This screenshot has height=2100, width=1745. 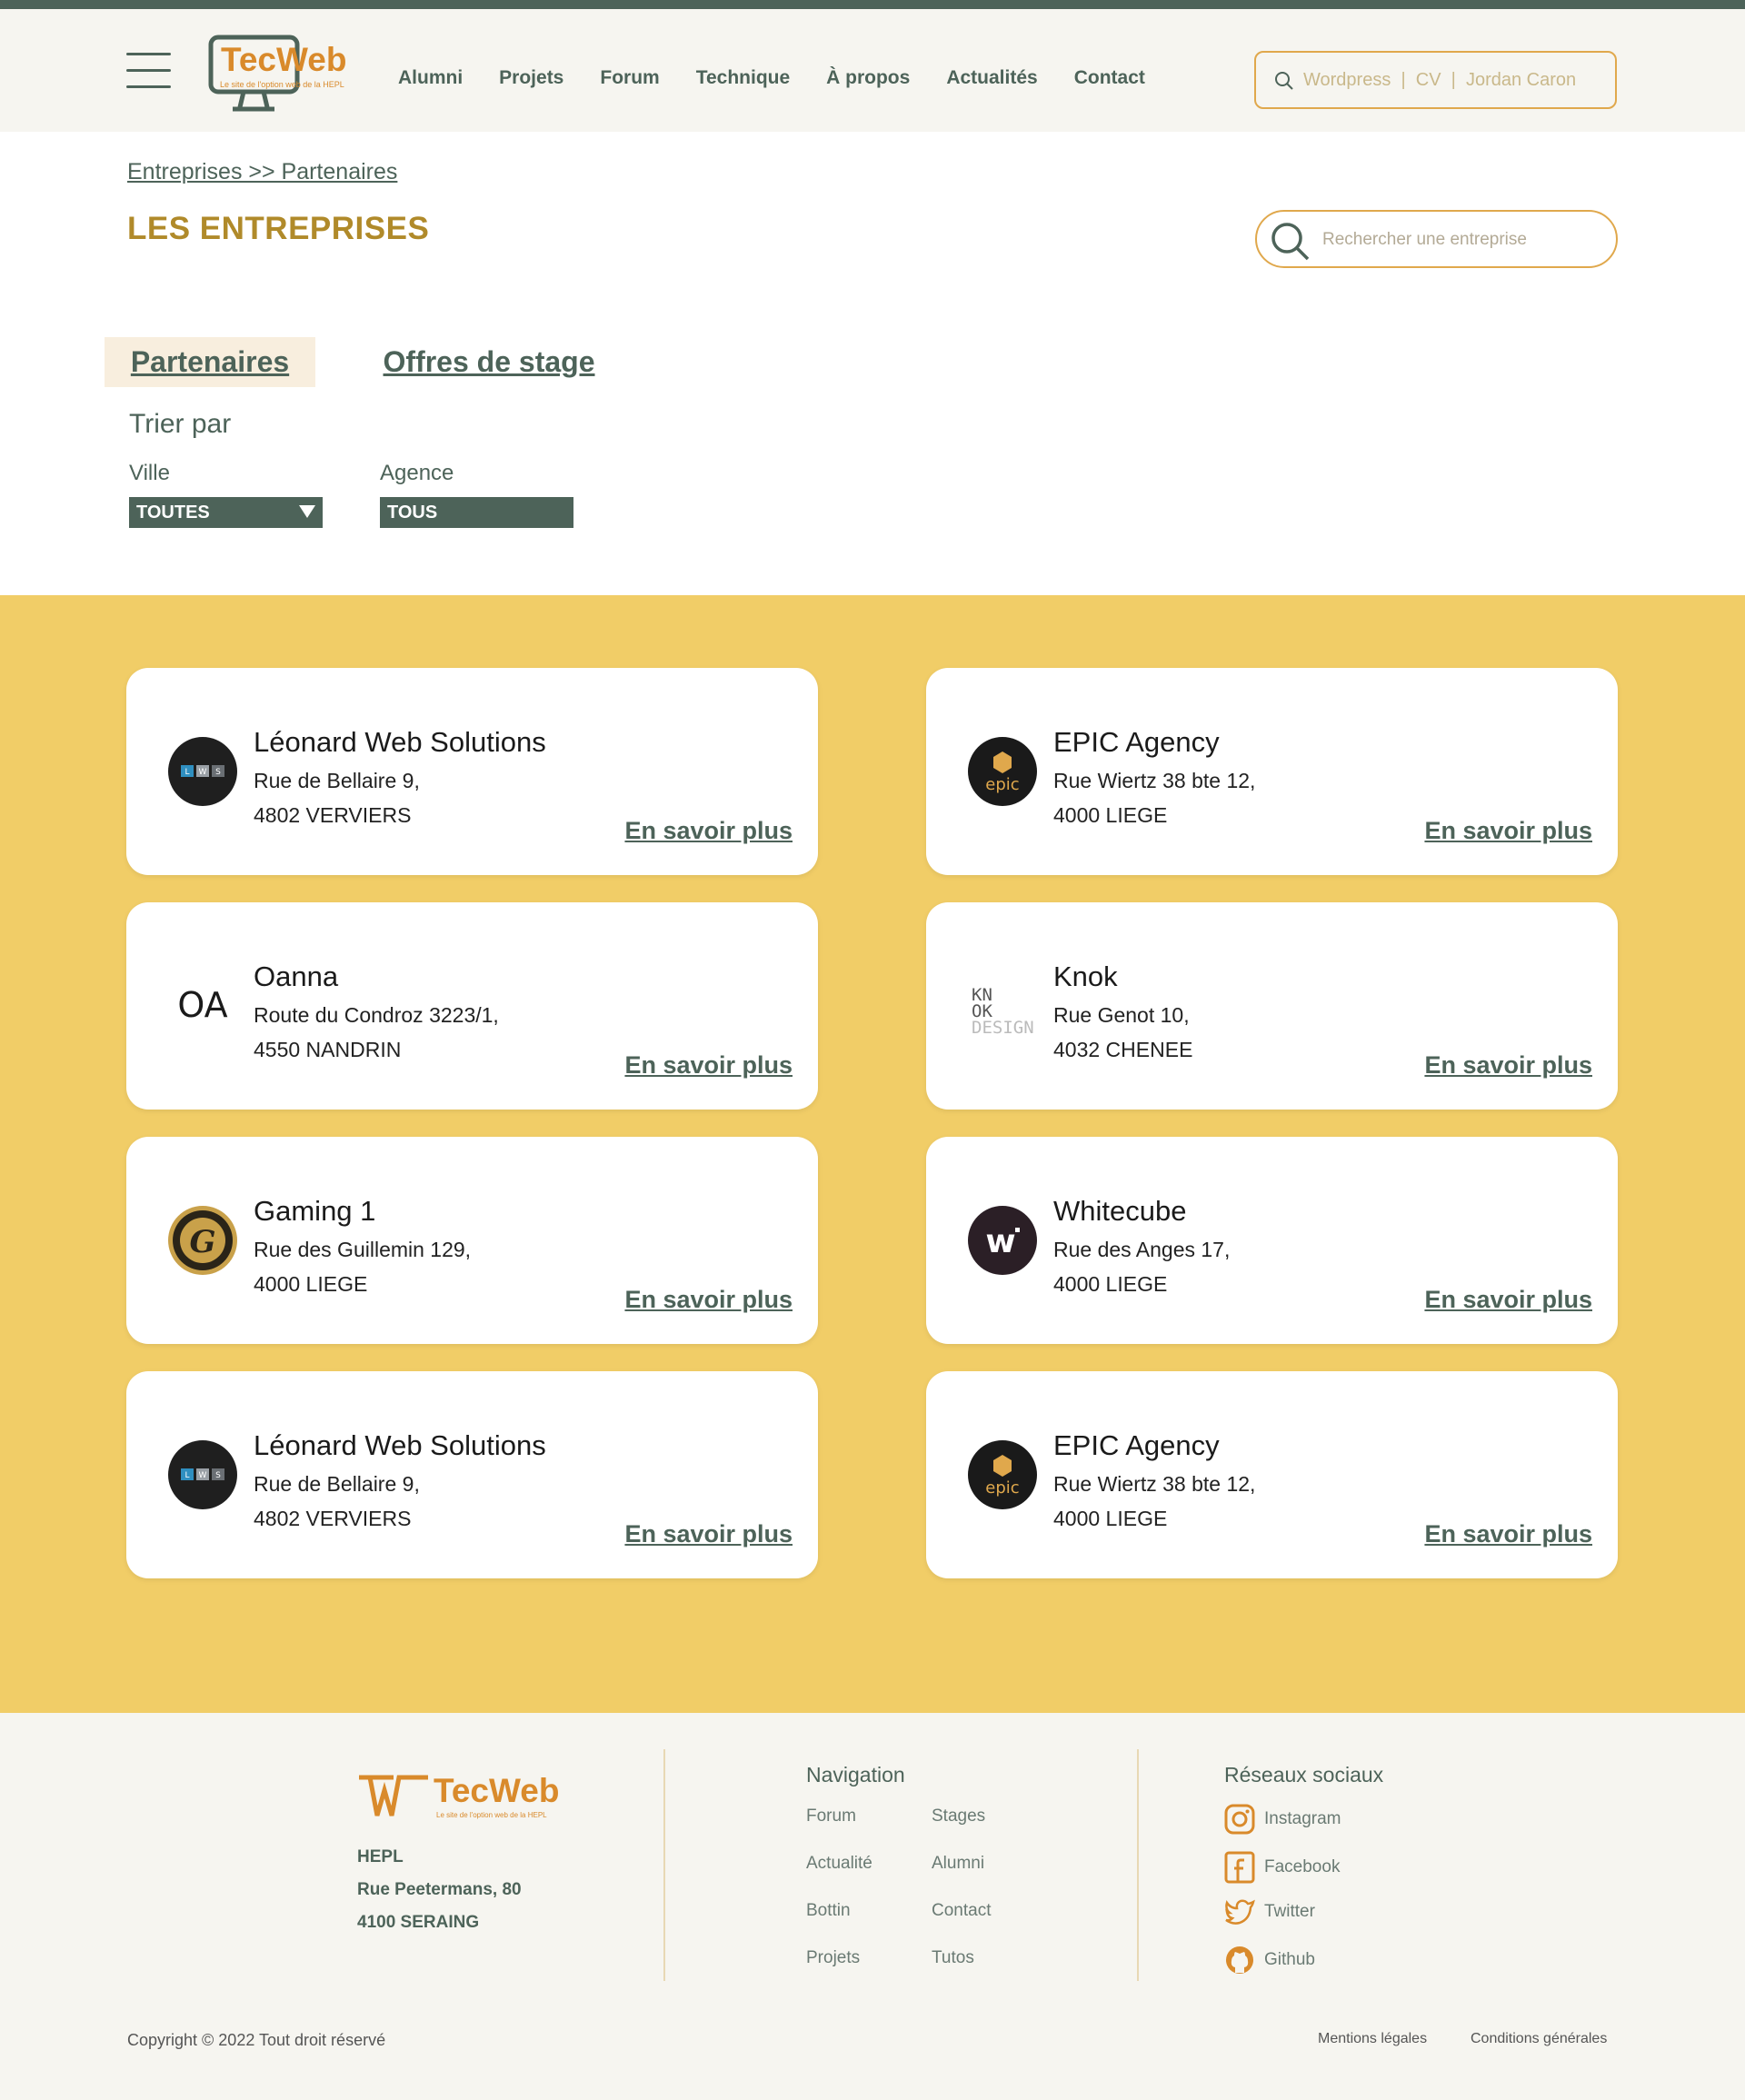 What do you see at coordinates (743, 78) in the screenshot?
I see `nav-technique: Technique` at bounding box center [743, 78].